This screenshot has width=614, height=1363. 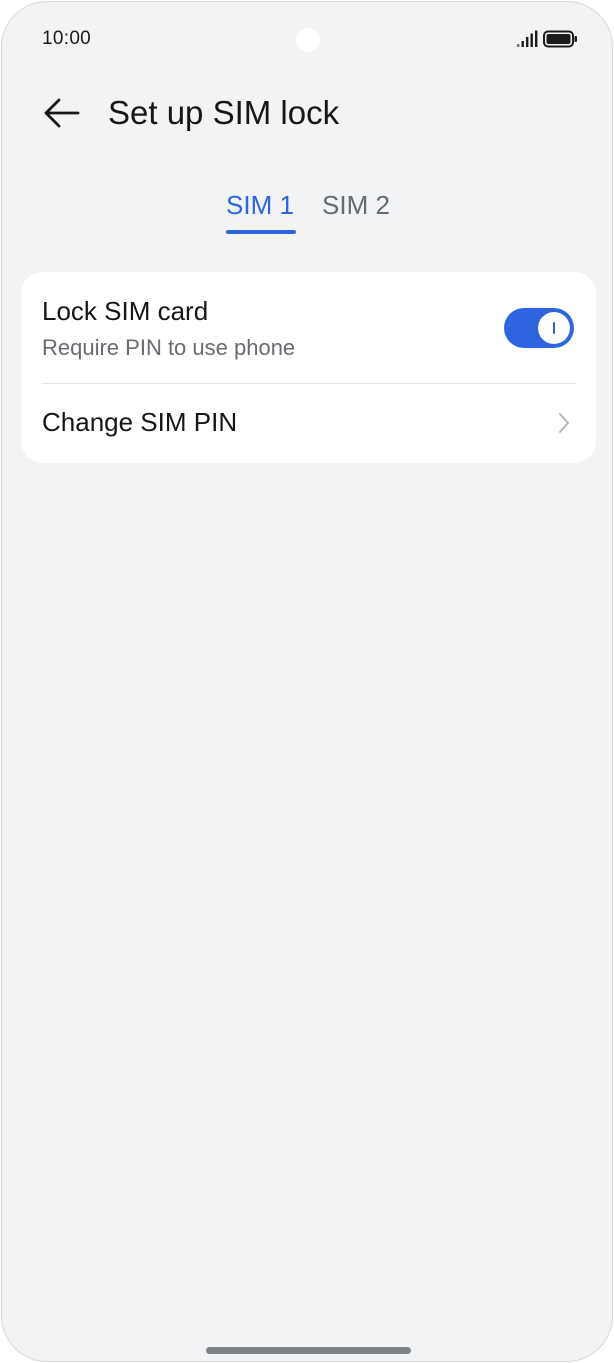 What do you see at coordinates (67, 38) in the screenshot?
I see `status-time: 10:00` at bounding box center [67, 38].